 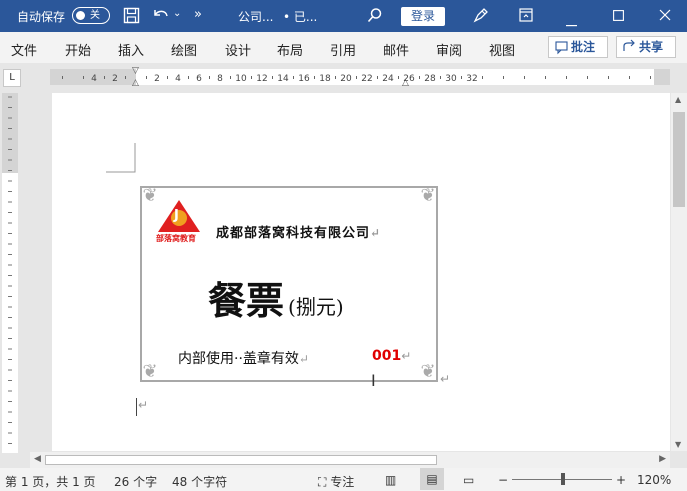 I want to click on char-count: 48 个字符, so click(x=199, y=481).